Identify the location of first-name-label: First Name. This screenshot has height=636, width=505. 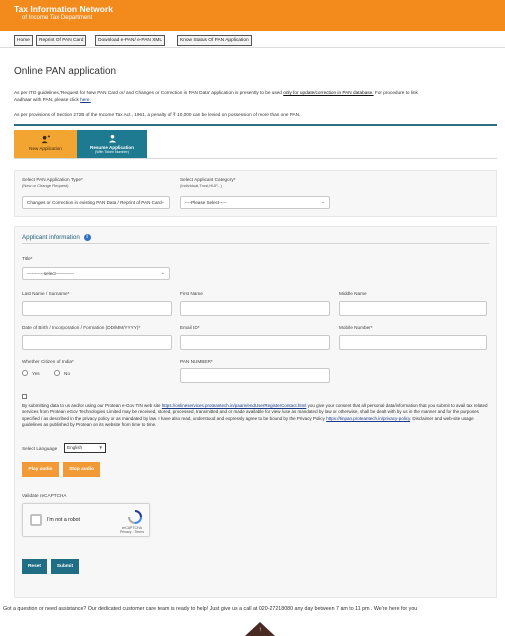
(191, 293).